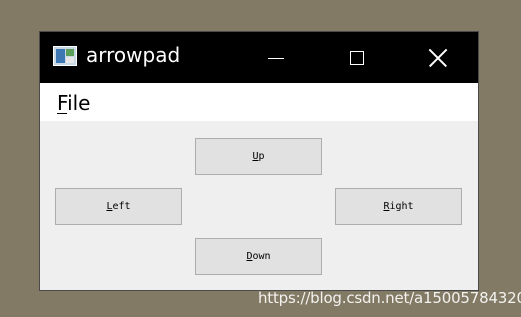  Describe the element at coordinates (121, 206) in the screenshot. I see `left-button-label: eft` at that location.